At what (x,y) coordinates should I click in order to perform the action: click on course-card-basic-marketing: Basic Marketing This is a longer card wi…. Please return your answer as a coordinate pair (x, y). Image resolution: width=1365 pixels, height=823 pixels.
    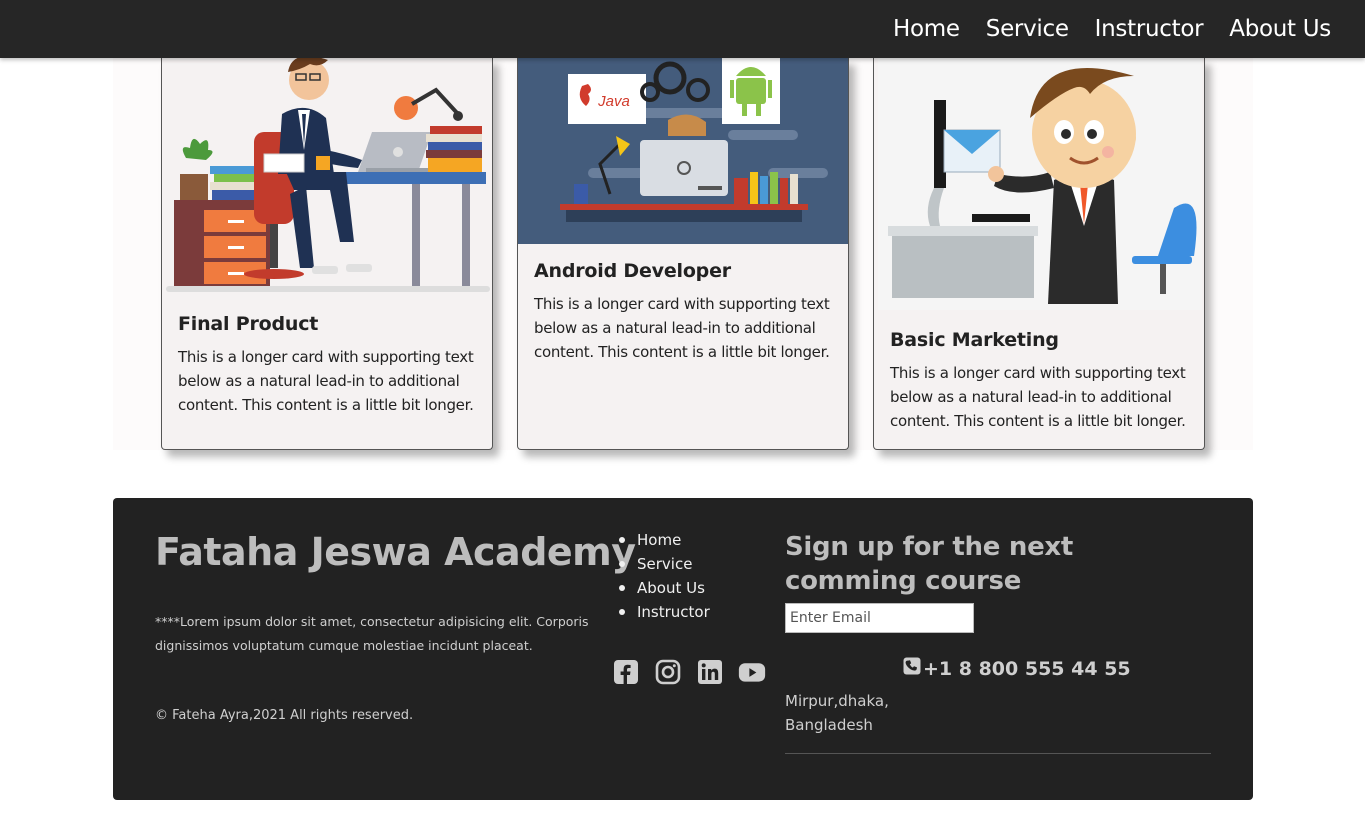
    Looking at the image, I should click on (1039, 254).